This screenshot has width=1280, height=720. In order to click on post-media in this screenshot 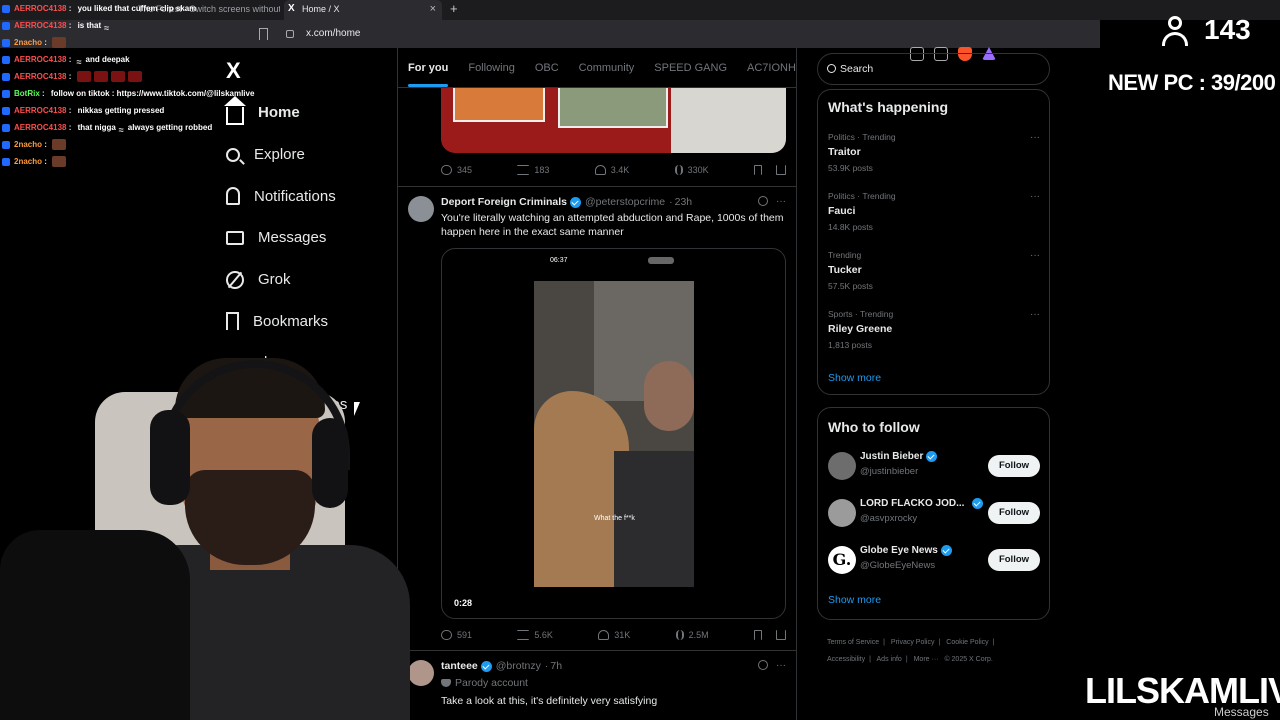, I will do `click(613, 120)`.